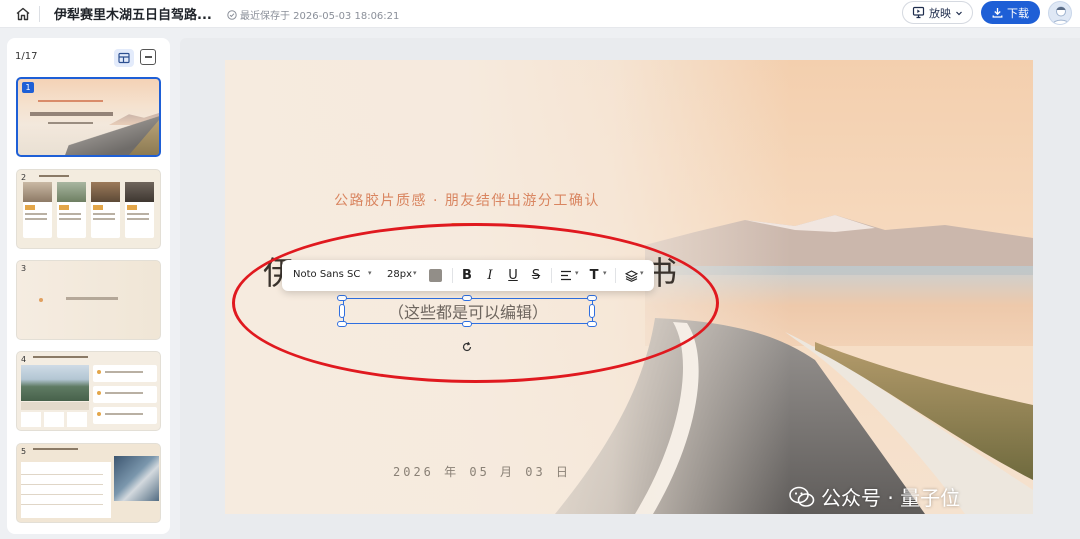 The width and height of the screenshot is (1080, 539). I want to click on slide-date: 2026 年 05 月 03 日, so click(482, 471).